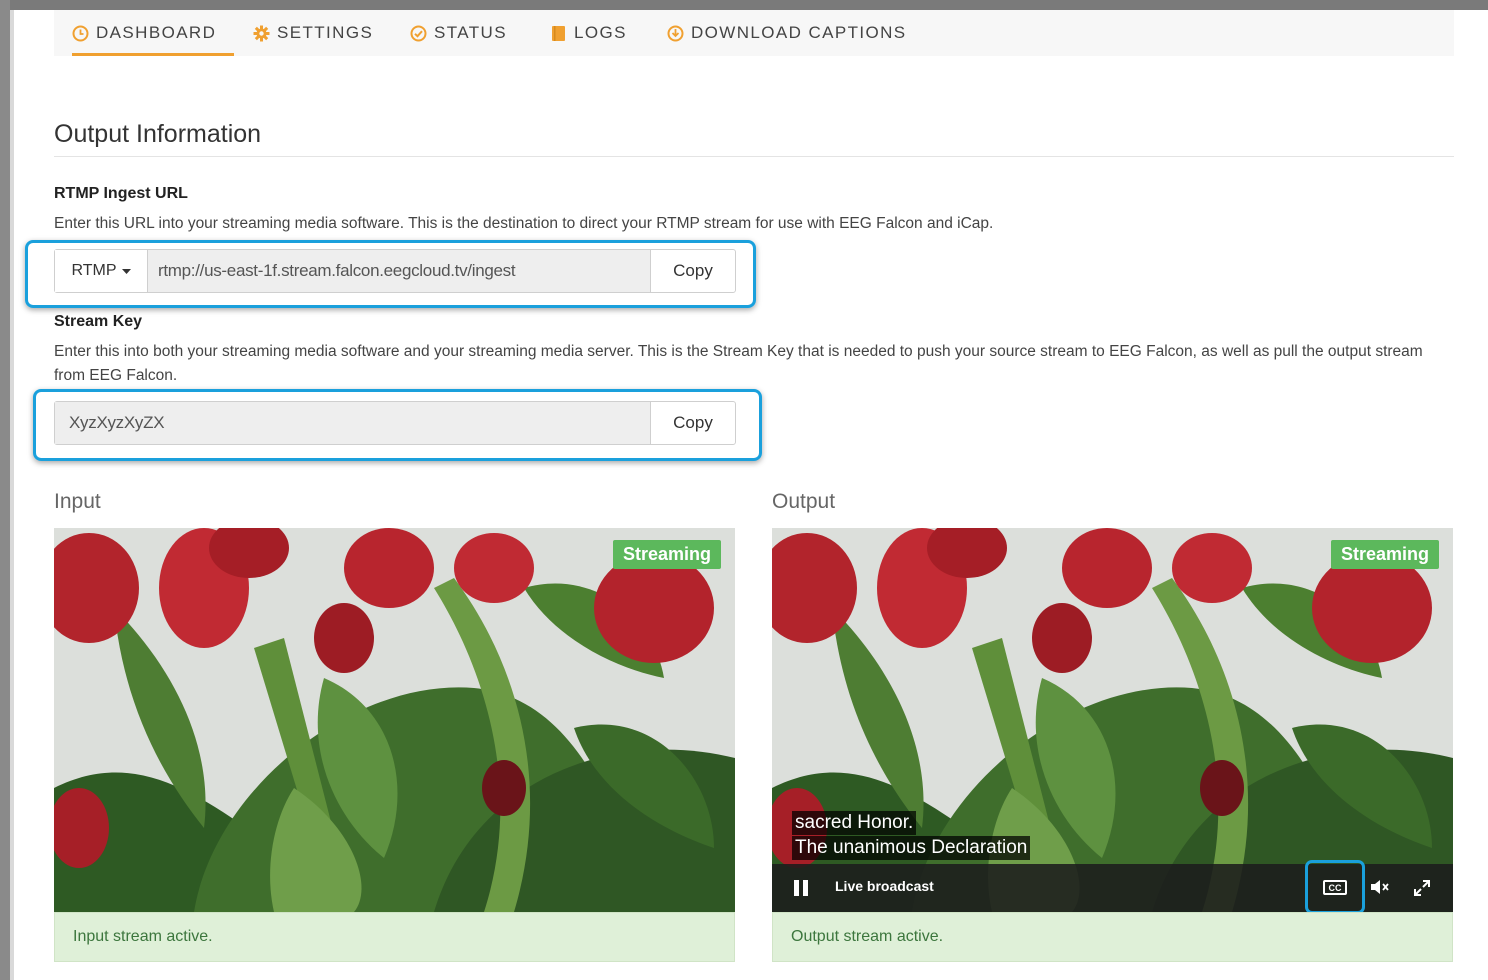 This screenshot has width=1488, height=980. Describe the element at coordinates (693, 423) in the screenshot. I see `copy-stream-key-button: Copy` at that location.